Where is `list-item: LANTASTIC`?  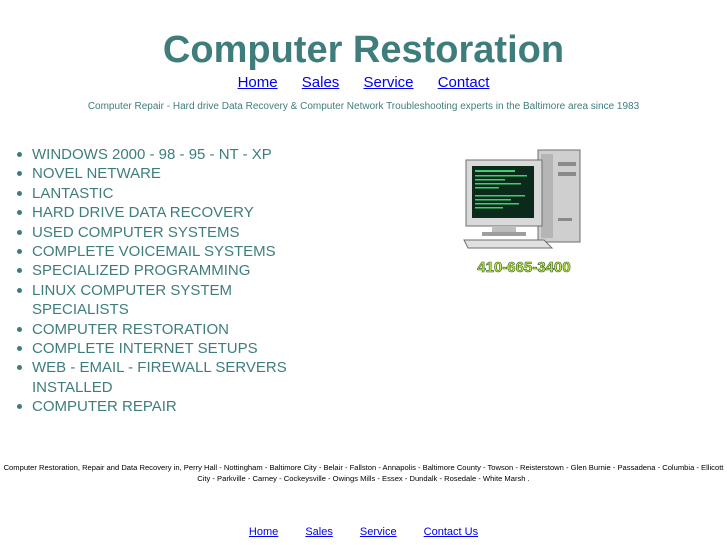
list-item: LANTASTIC is located at coordinates (169, 193).